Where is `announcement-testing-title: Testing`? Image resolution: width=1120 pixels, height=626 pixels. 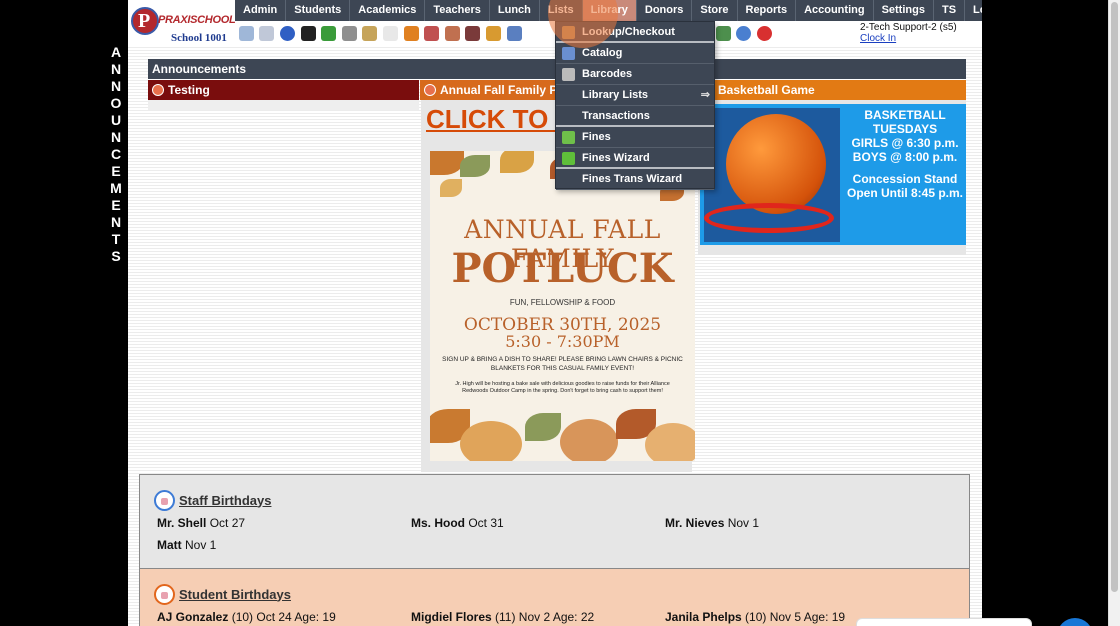
announcement-testing-title: Testing is located at coordinates (283, 90).